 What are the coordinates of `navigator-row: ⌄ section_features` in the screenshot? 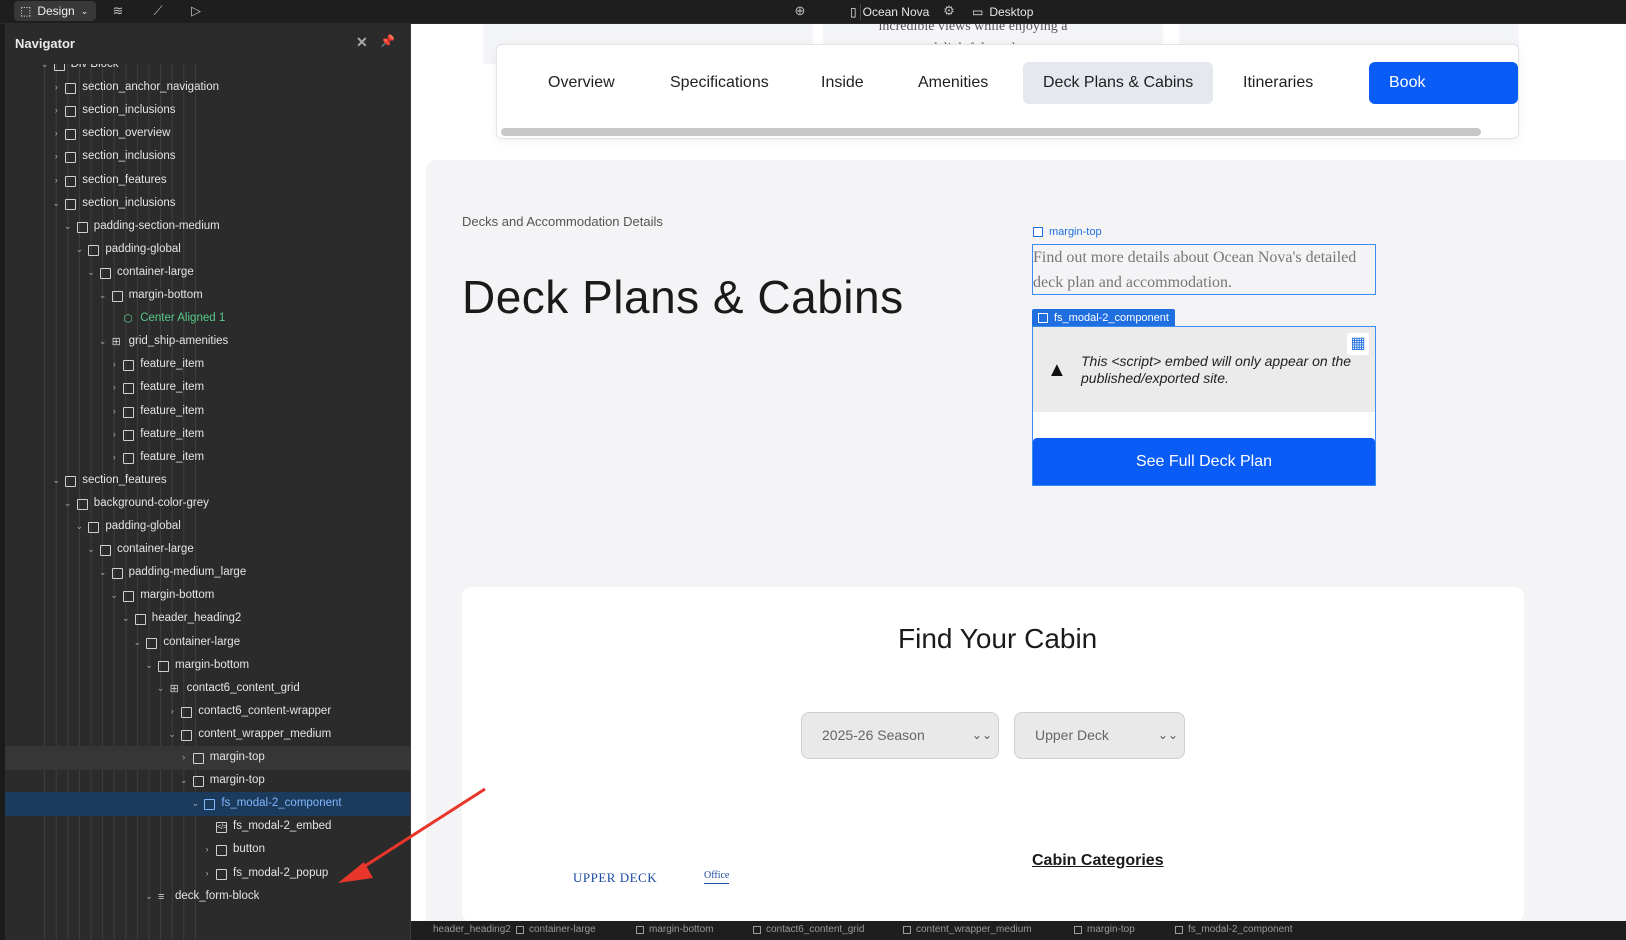 It's located at (207, 481).